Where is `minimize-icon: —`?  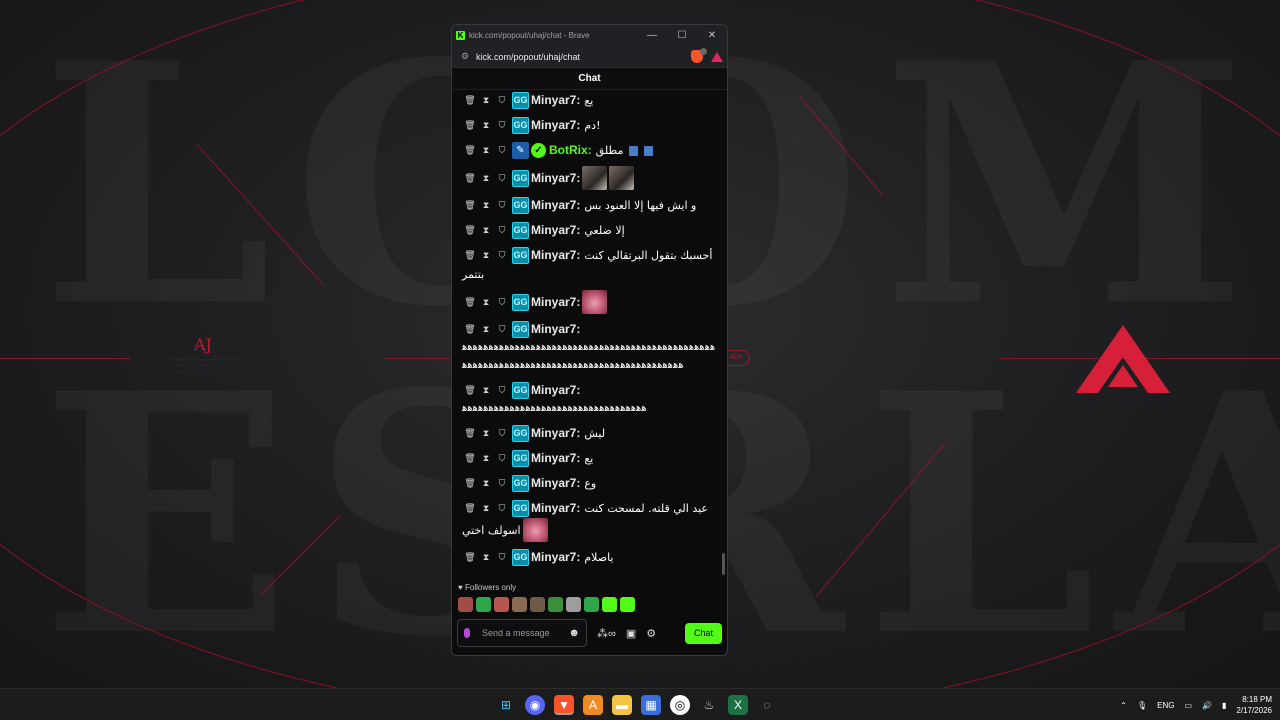
minimize-icon: — is located at coordinates (652, 35).